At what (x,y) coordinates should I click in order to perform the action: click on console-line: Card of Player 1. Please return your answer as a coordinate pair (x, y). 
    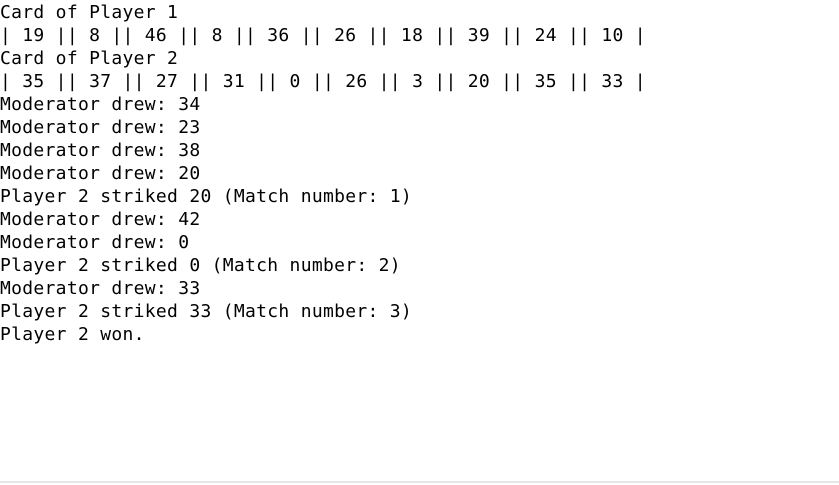
    Looking at the image, I should click on (89, 12).